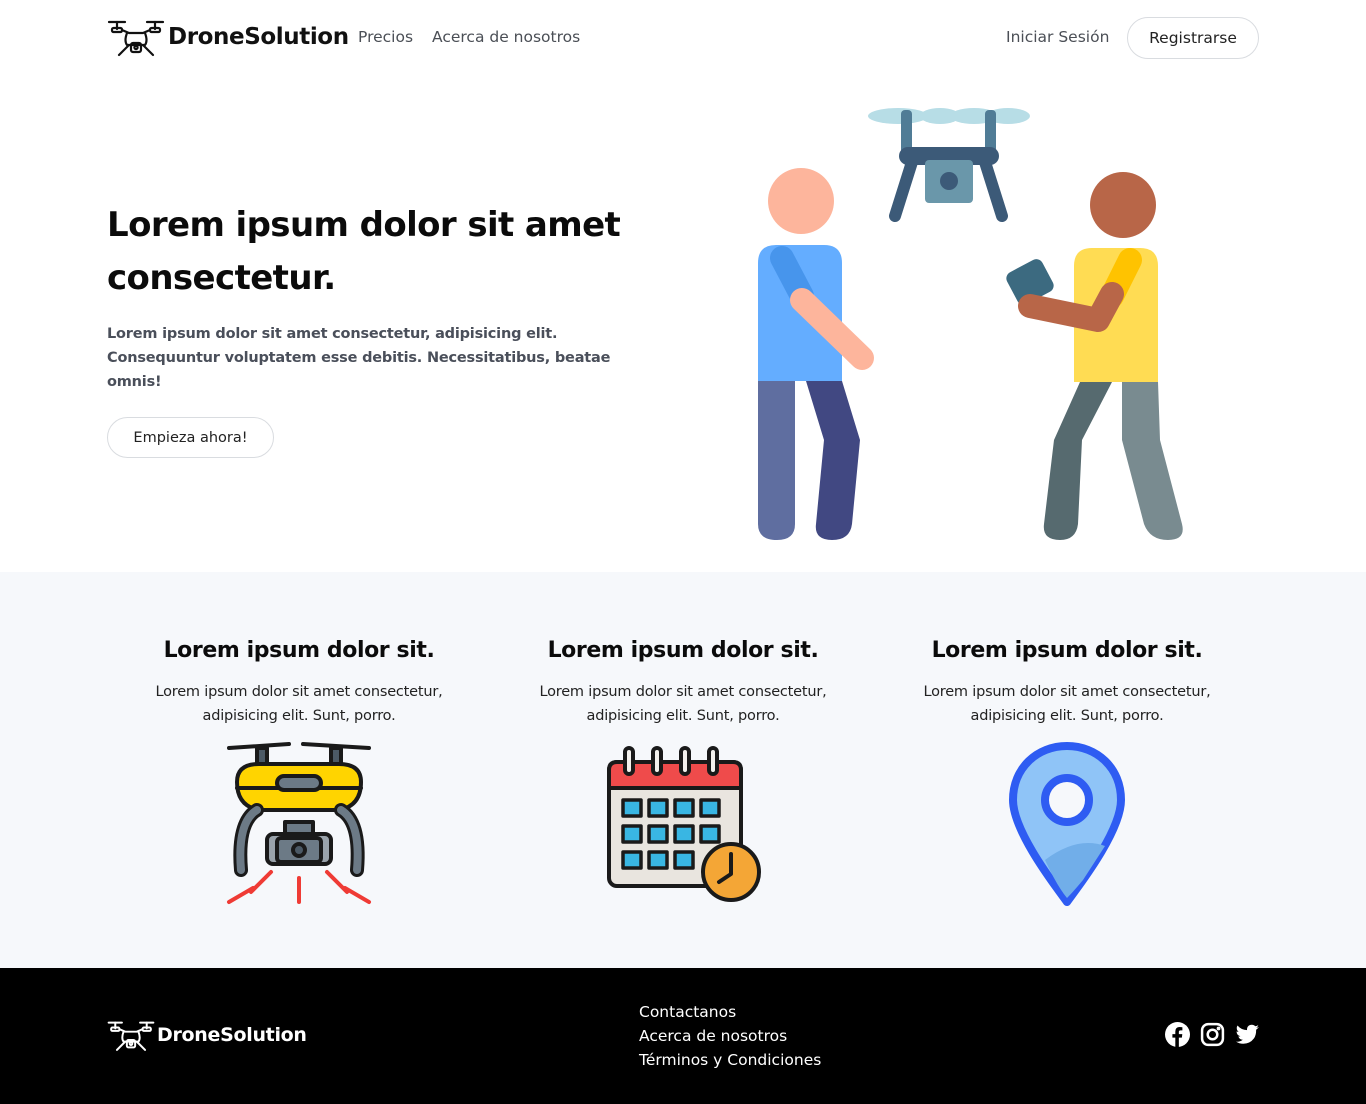 The width and height of the screenshot is (1366, 1104). Describe the element at coordinates (1177, 1034) in the screenshot. I see `facebook-icon` at that location.